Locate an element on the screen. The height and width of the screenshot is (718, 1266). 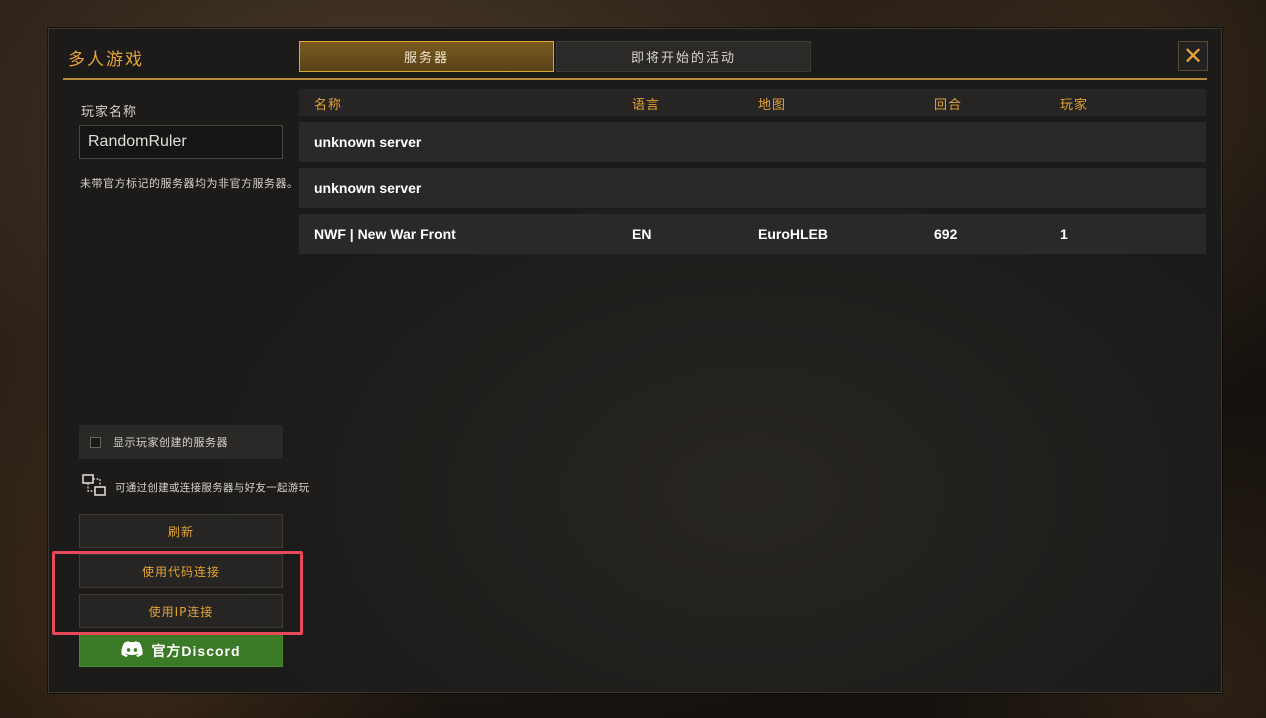
connect-with-ip-button: 使用IP连接 is located at coordinates (181, 611).